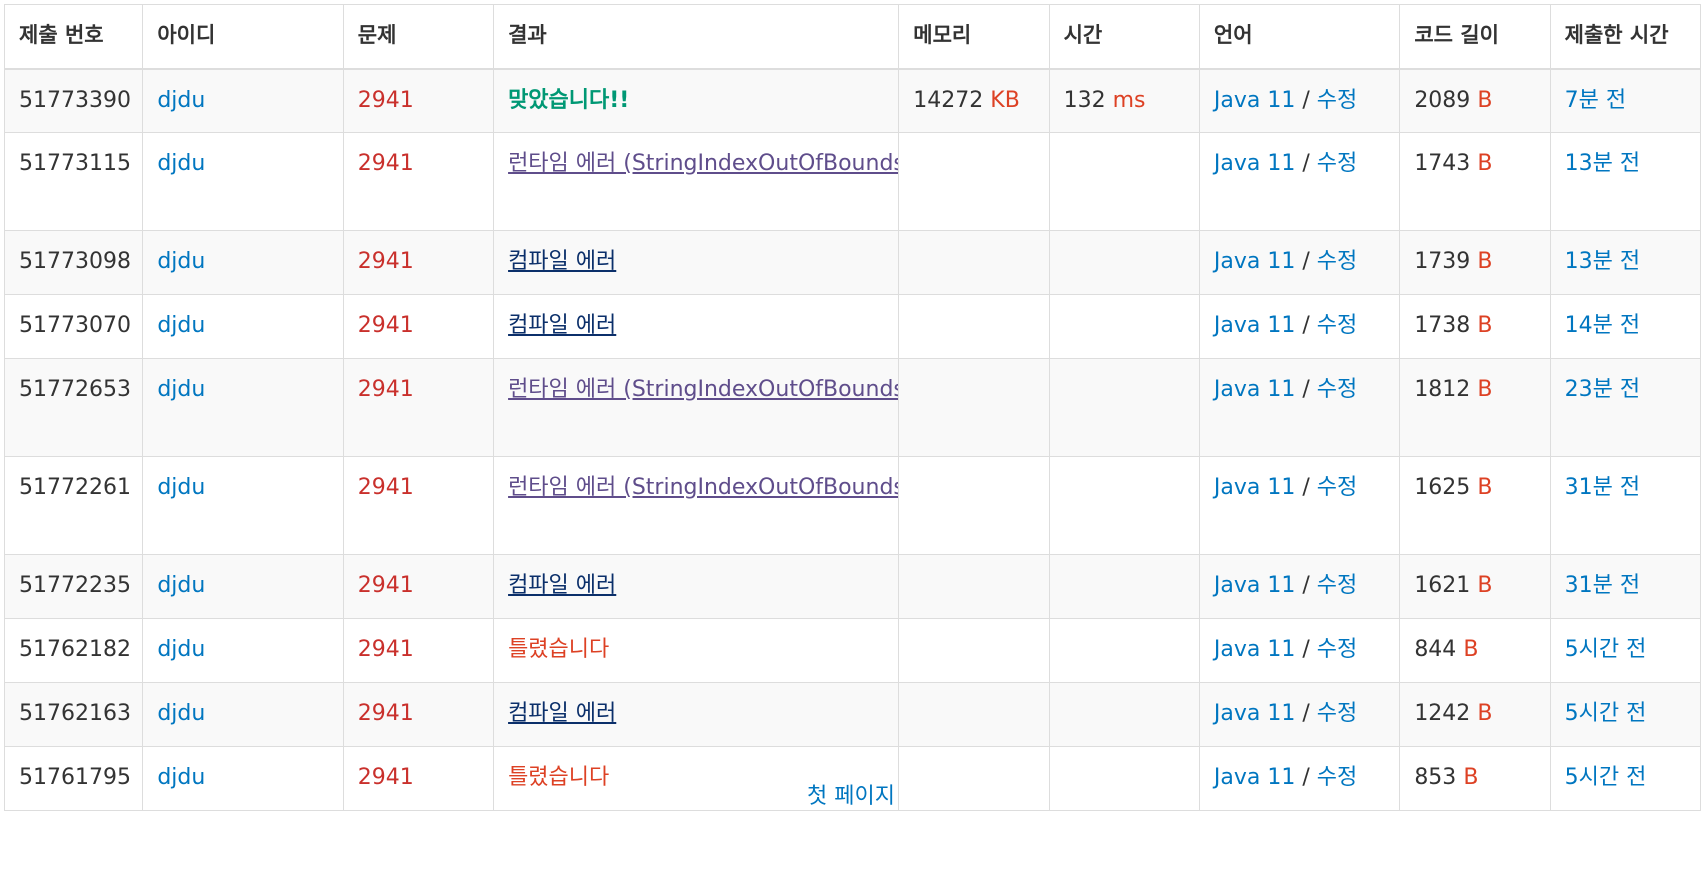 This screenshot has height=884, width=1702. Describe the element at coordinates (1005, 100) in the screenshot. I see `memory-unit: KB` at that location.